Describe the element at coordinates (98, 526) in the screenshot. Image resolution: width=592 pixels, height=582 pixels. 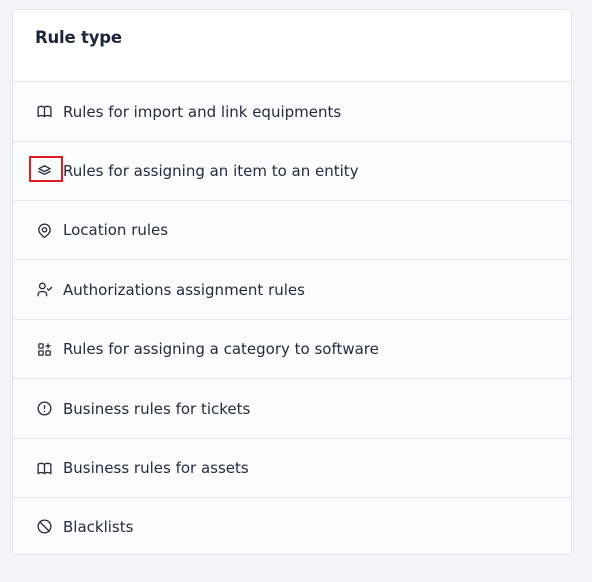
I see `rule-item-label: Blacklists` at that location.